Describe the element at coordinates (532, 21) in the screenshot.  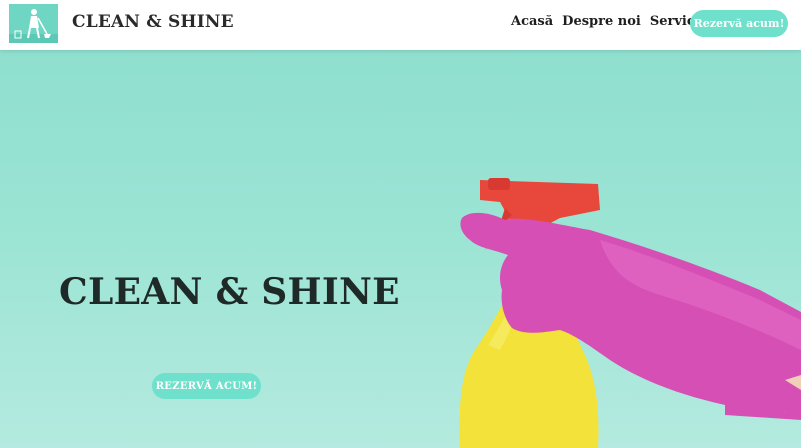
I see `nav-link-home: Acasă` at that location.